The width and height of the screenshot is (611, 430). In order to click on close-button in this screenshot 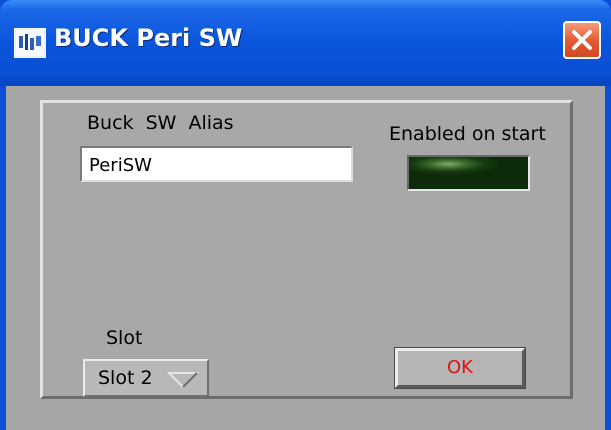, I will do `click(582, 40)`.